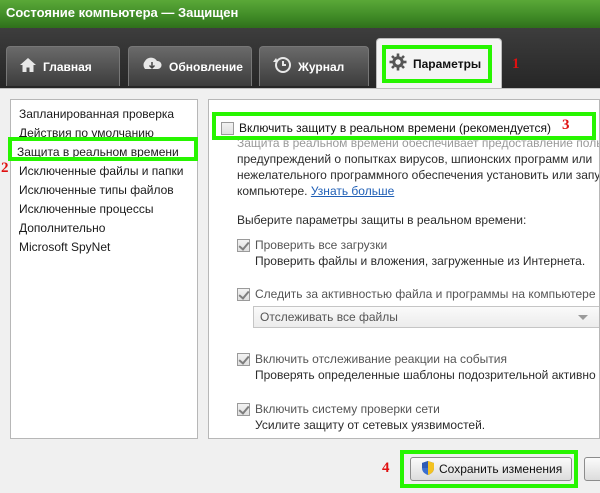  Describe the element at coordinates (152, 66) in the screenshot. I see `update-icon` at that location.